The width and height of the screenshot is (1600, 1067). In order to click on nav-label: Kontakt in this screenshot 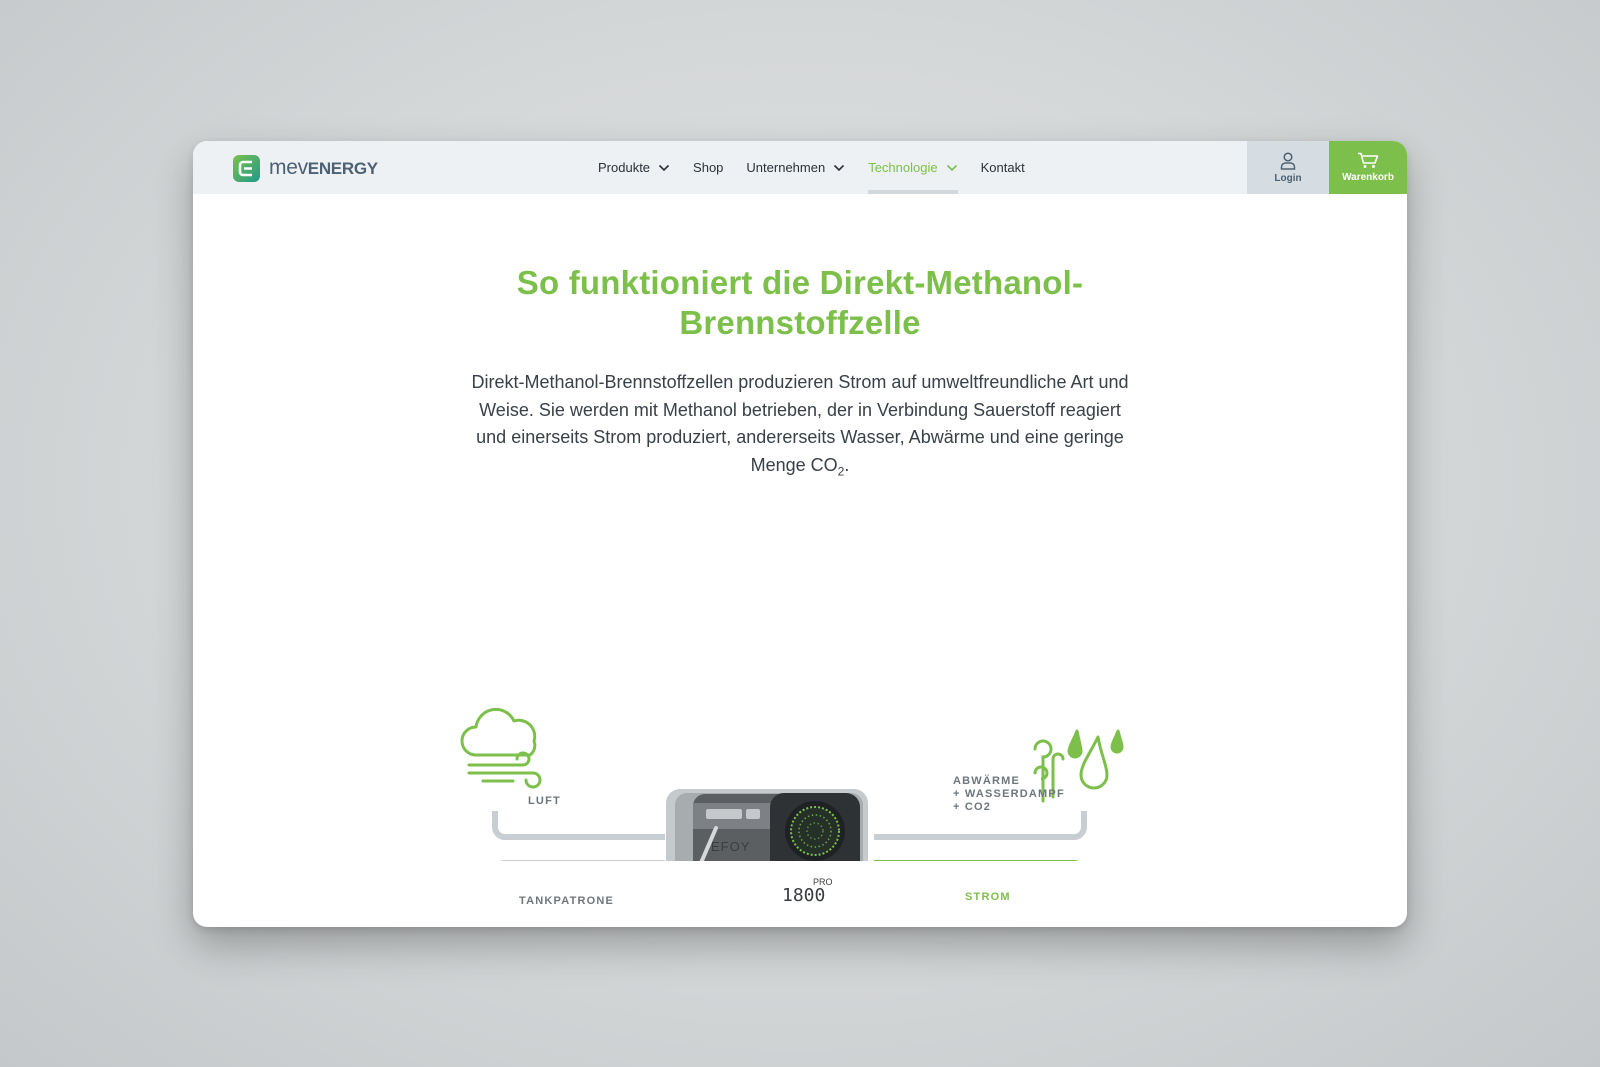, I will do `click(1002, 167)`.